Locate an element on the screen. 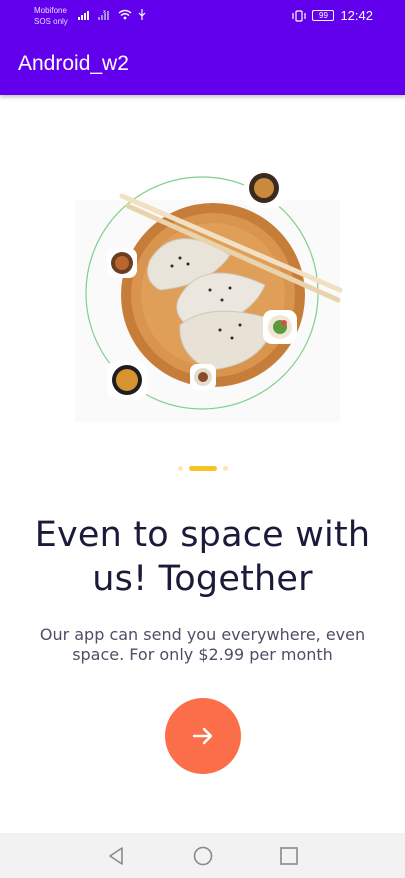 The image size is (405, 878). wifi-icon is located at coordinates (125, 14).